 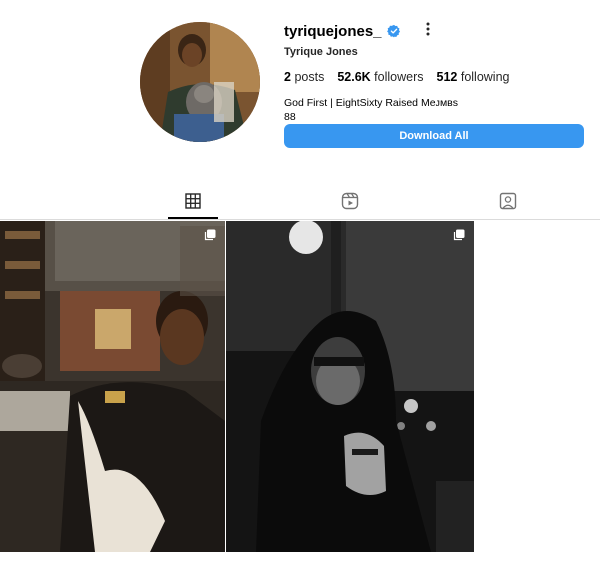 What do you see at coordinates (287, 77) in the screenshot?
I see `posts-count: 2` at bounding box center [287, 77].